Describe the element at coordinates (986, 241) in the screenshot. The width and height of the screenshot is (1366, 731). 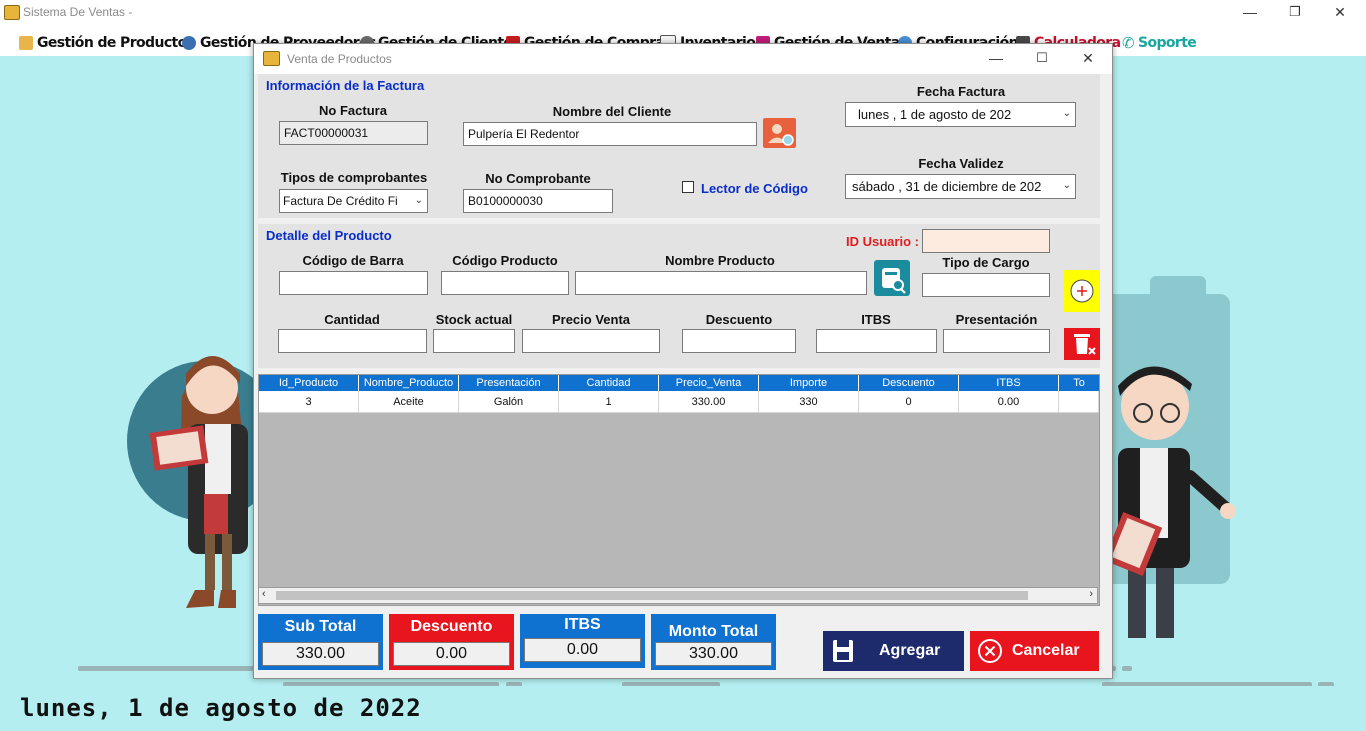
I see `id-usuario-field` at that location.